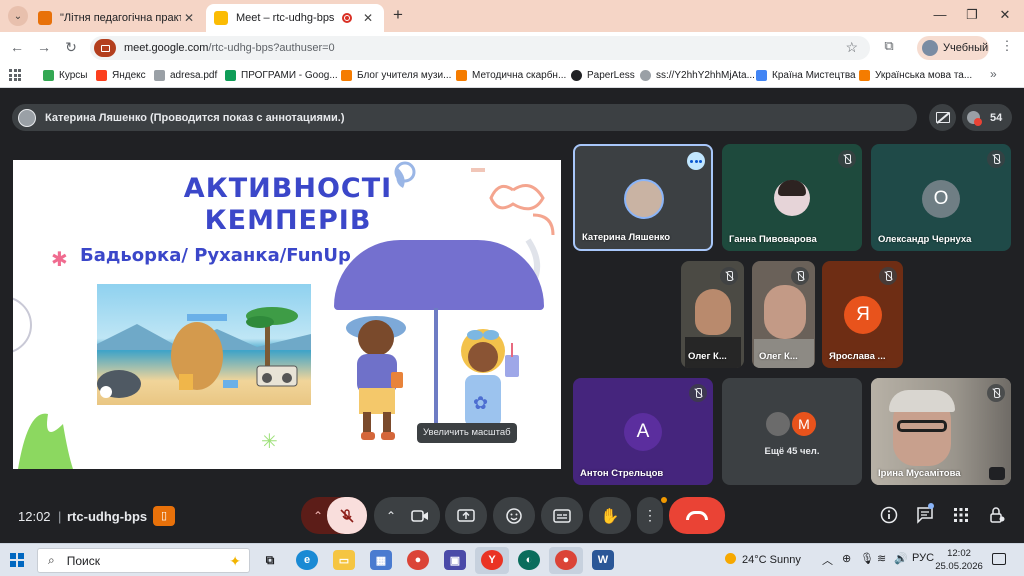  I want to click on participant-initial-avatar: Я, so click(863, 315).